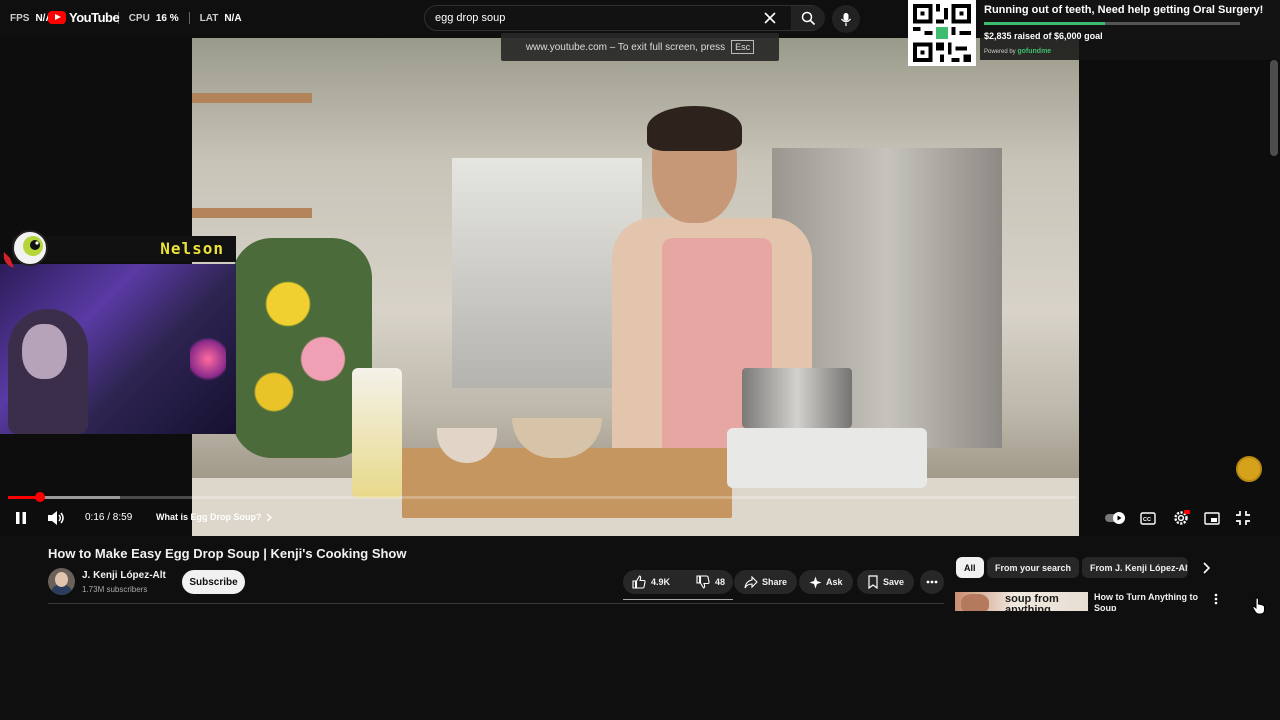 This screenshot has height=720, width=1280. I want to click on save-button: Save, so click(886, 582).